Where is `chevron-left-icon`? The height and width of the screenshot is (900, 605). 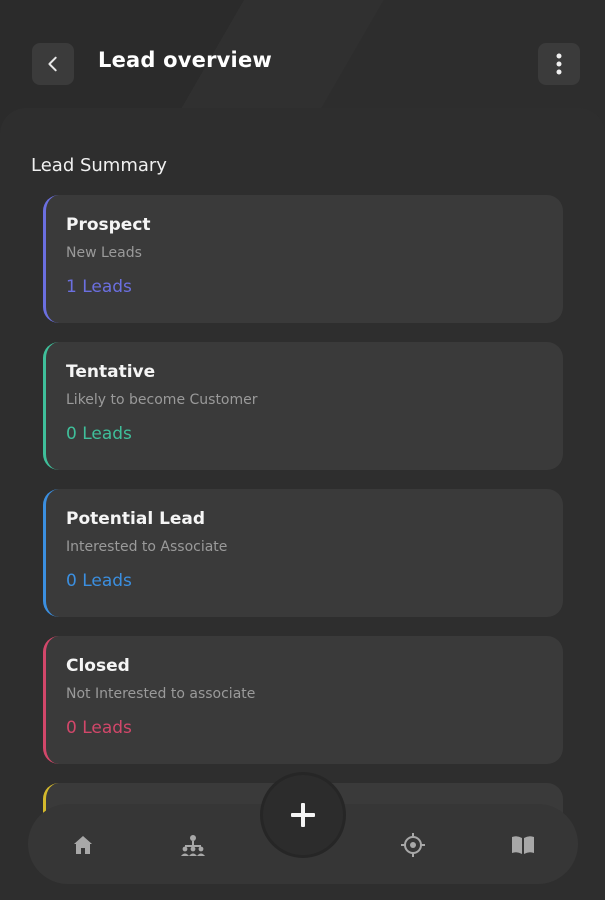
chevron-left-icon is located at coordinates (52, 64).